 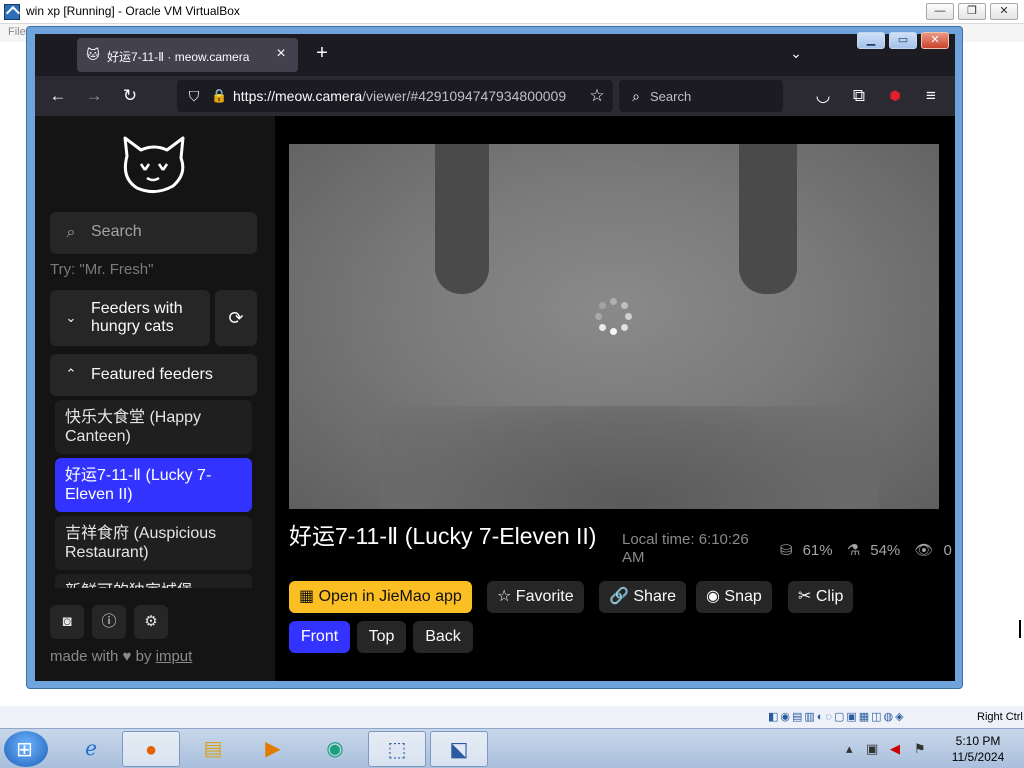 I want to click on feeder-search-input: ⌕ Search, so click(x=153, y=233).